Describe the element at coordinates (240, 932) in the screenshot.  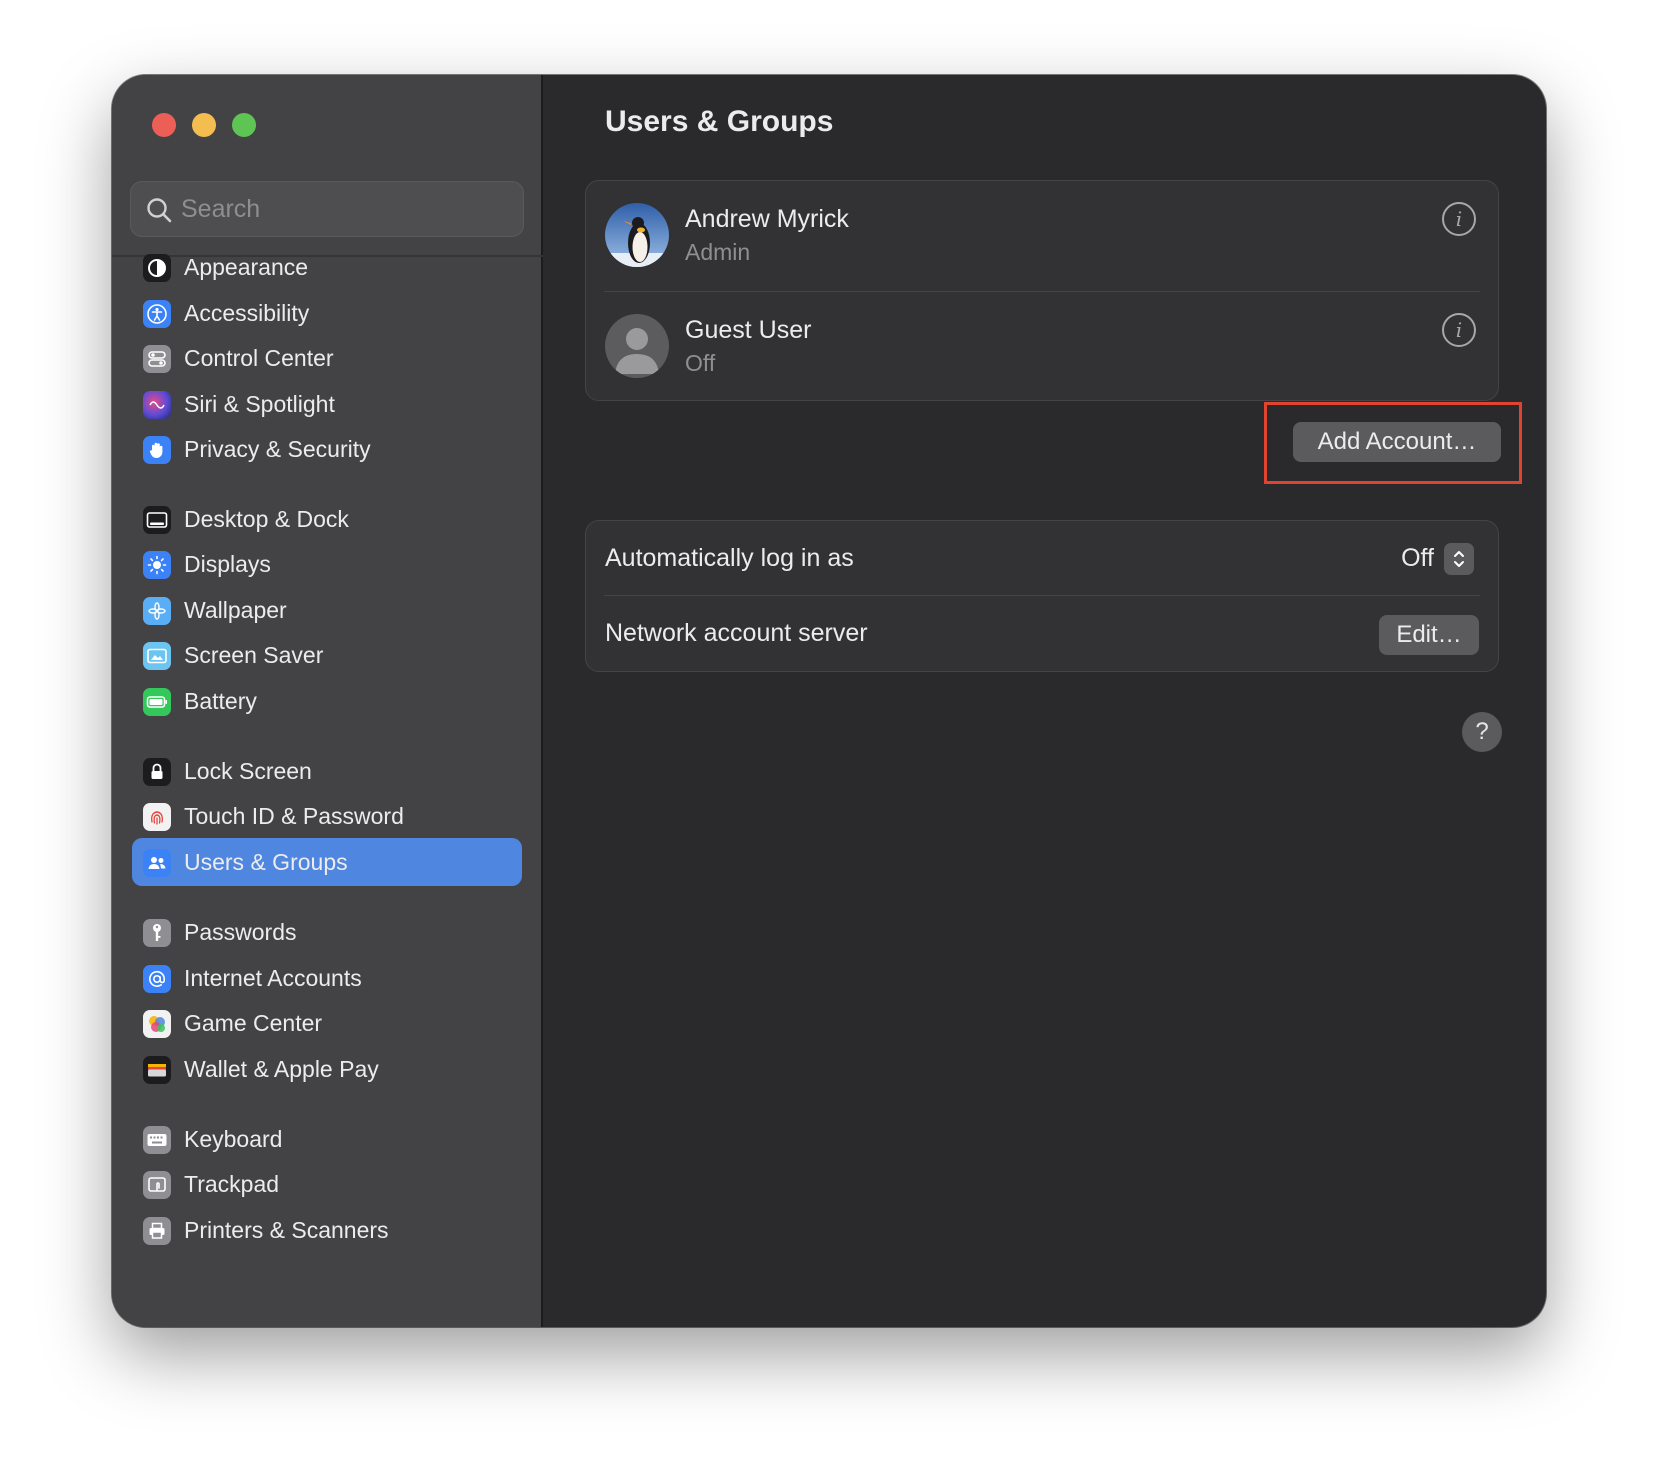
I see `sidebar-item-label: Passwords` at that location.